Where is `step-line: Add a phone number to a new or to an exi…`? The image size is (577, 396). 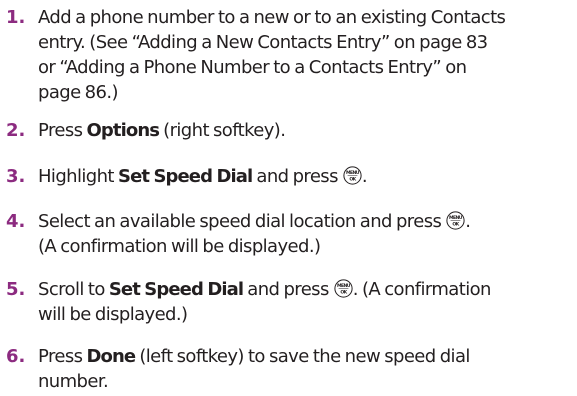 step-line: Add a phone number to a new or to an exi… is located at coordinates (272, 17).